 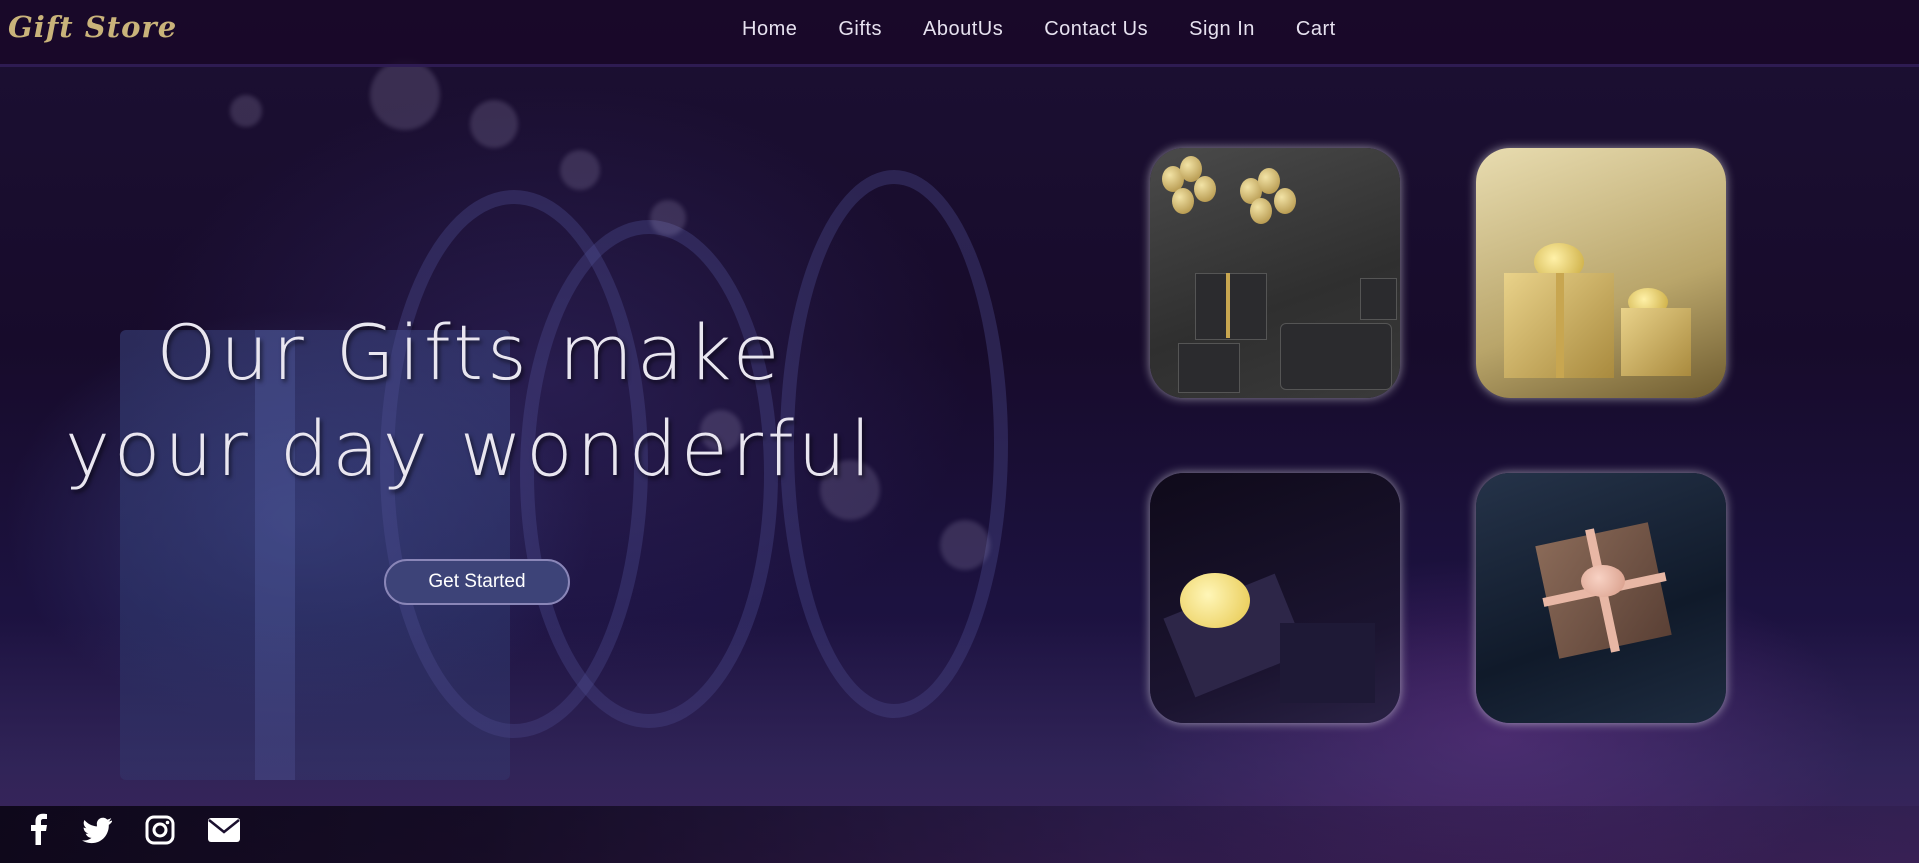 What do you see at coordinates (963, 29) in the screenshot?
I see `nav-link-about-us: AboutUs` at bounding box center [963, 29].